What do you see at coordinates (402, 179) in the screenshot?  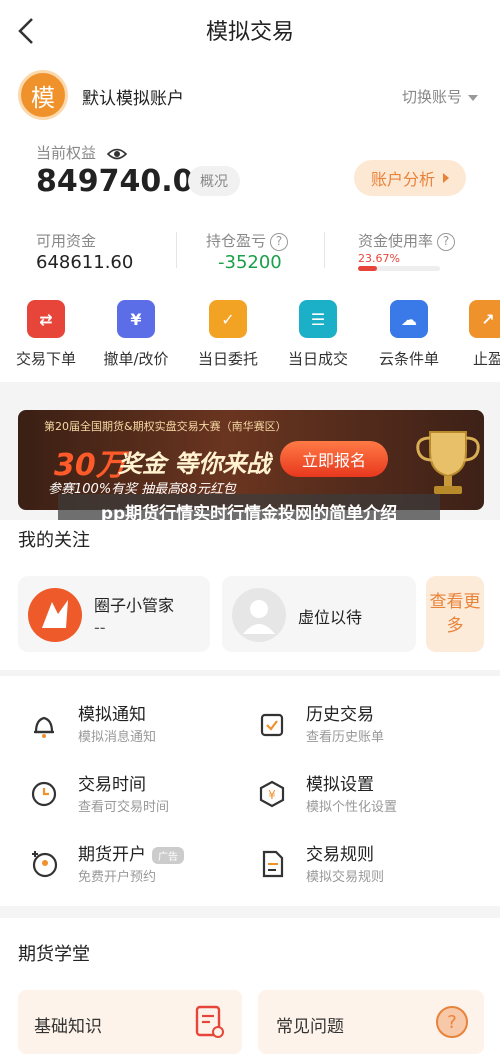 I see `account-analysis-label: 账户分析` at bounding box center [402, 179].